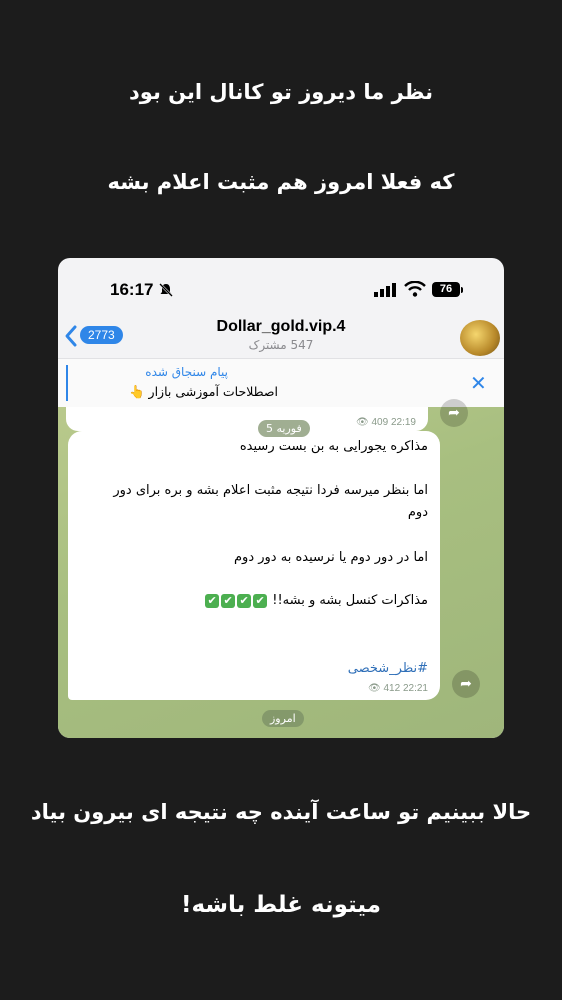 The width and height of the screenshot is (562, 1000). I want to click on status-time: 16:17, so click(132, 289).